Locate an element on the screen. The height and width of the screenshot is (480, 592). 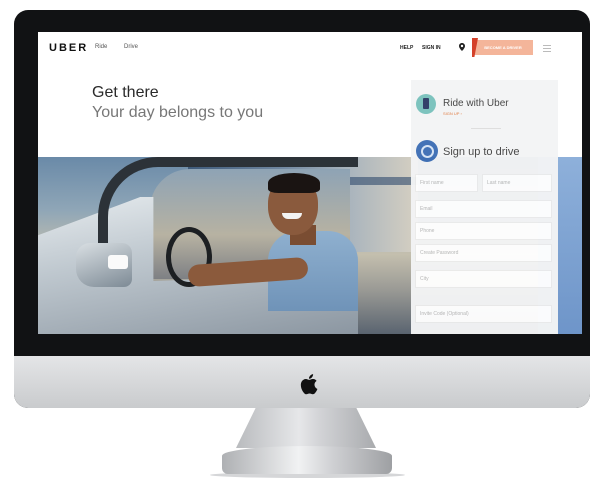
driver-hair is located at coordinates (294, 183).